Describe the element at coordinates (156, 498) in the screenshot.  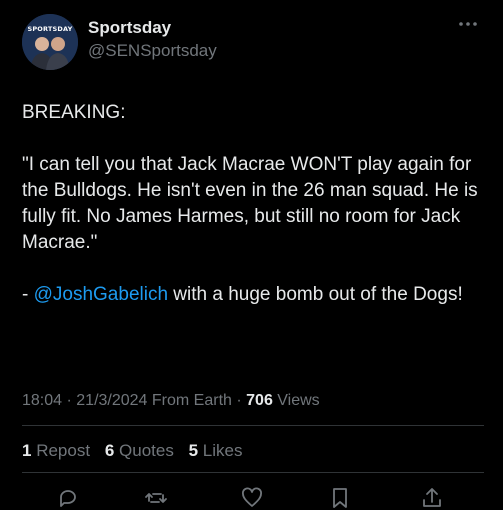
I see `repost-icon` at that location.